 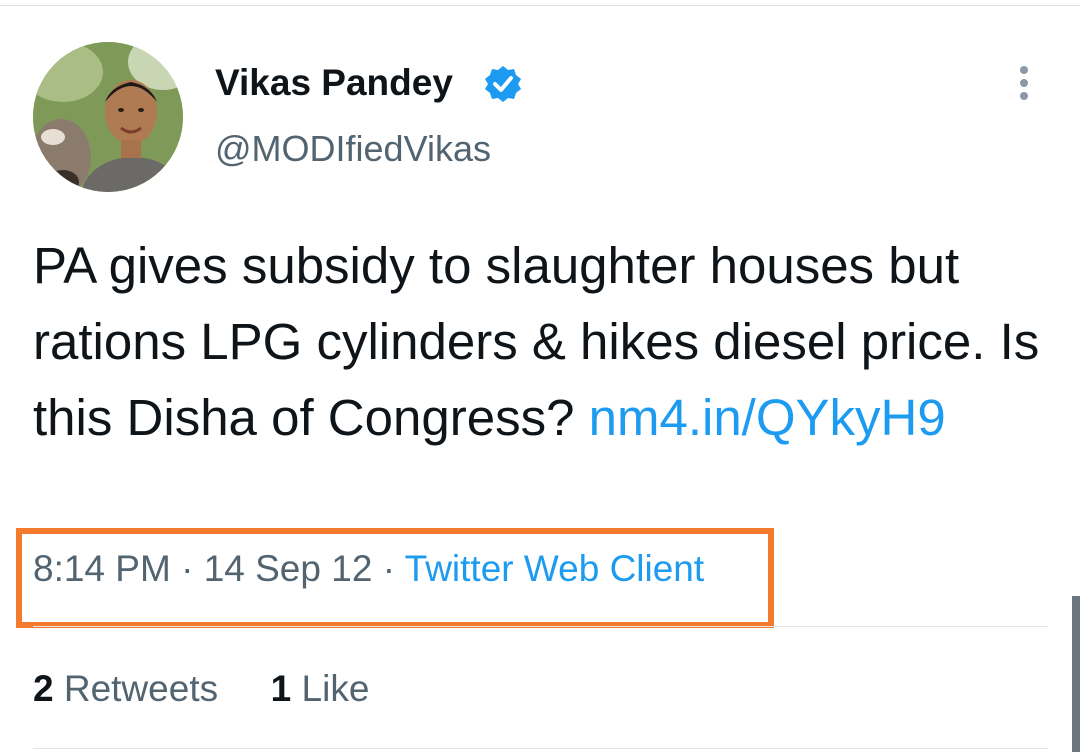 What do you see at coordinates (540, 626) in the screenshot?
I see `stats-divider` at bounding box center [540, 626].